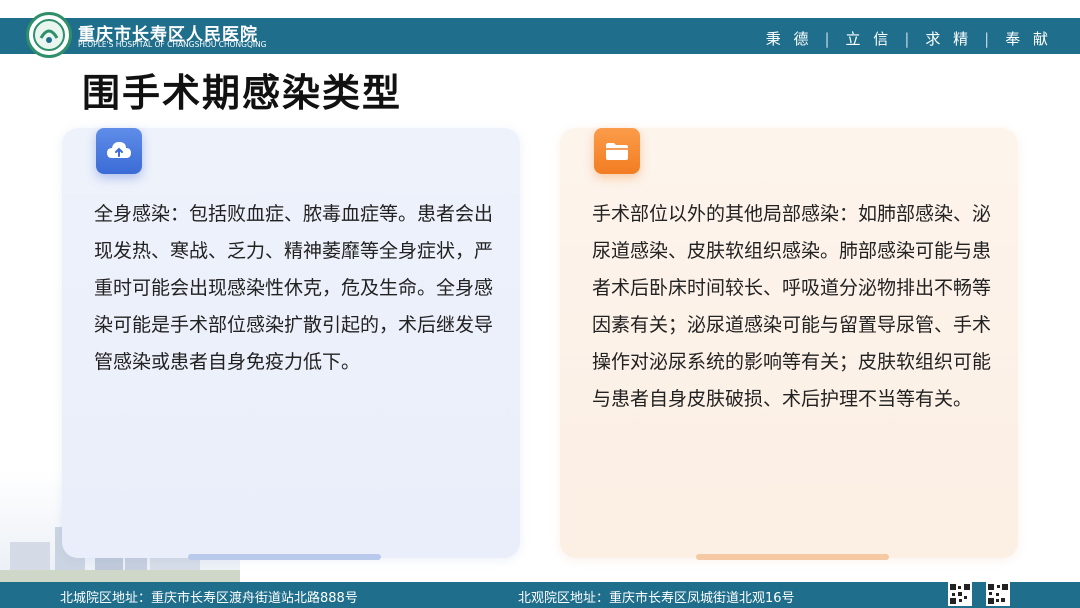 This screenshot has width=1080, height=608. Describe the element at coordinates (656, 598) in the screenshot. I see `address-beiguan-campus: 北观院区地址：重庆市长寿区凤城街道北观16号` at that location.